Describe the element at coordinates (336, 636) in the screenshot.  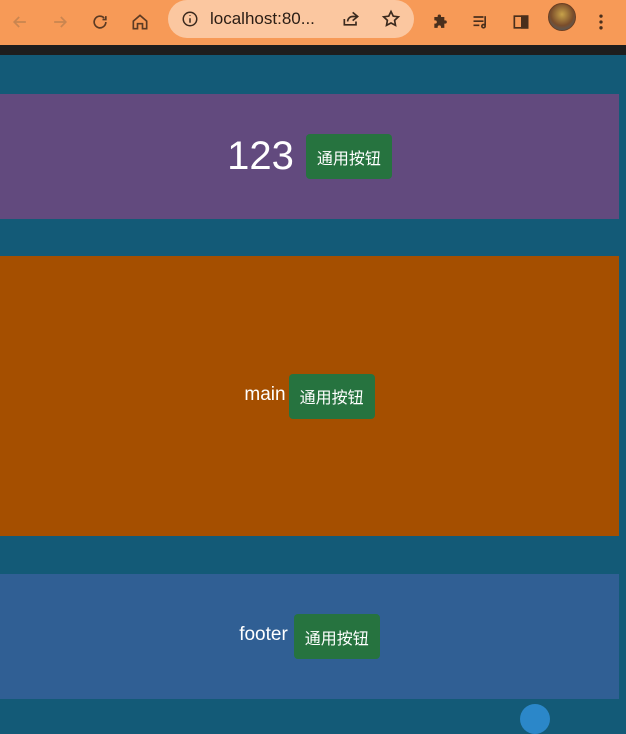
I see `footer-generic-button: 通用按钮` at that location.